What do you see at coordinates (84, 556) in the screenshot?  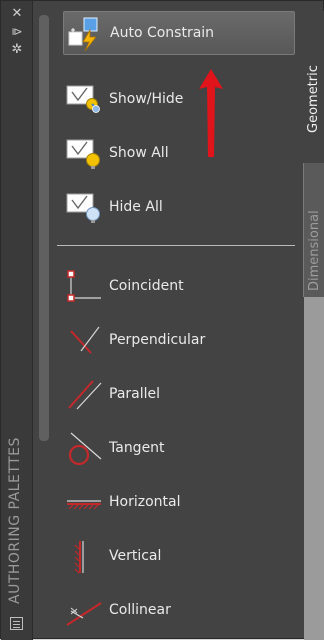 I see `vertical-icon` at bounding box center [84, 556].